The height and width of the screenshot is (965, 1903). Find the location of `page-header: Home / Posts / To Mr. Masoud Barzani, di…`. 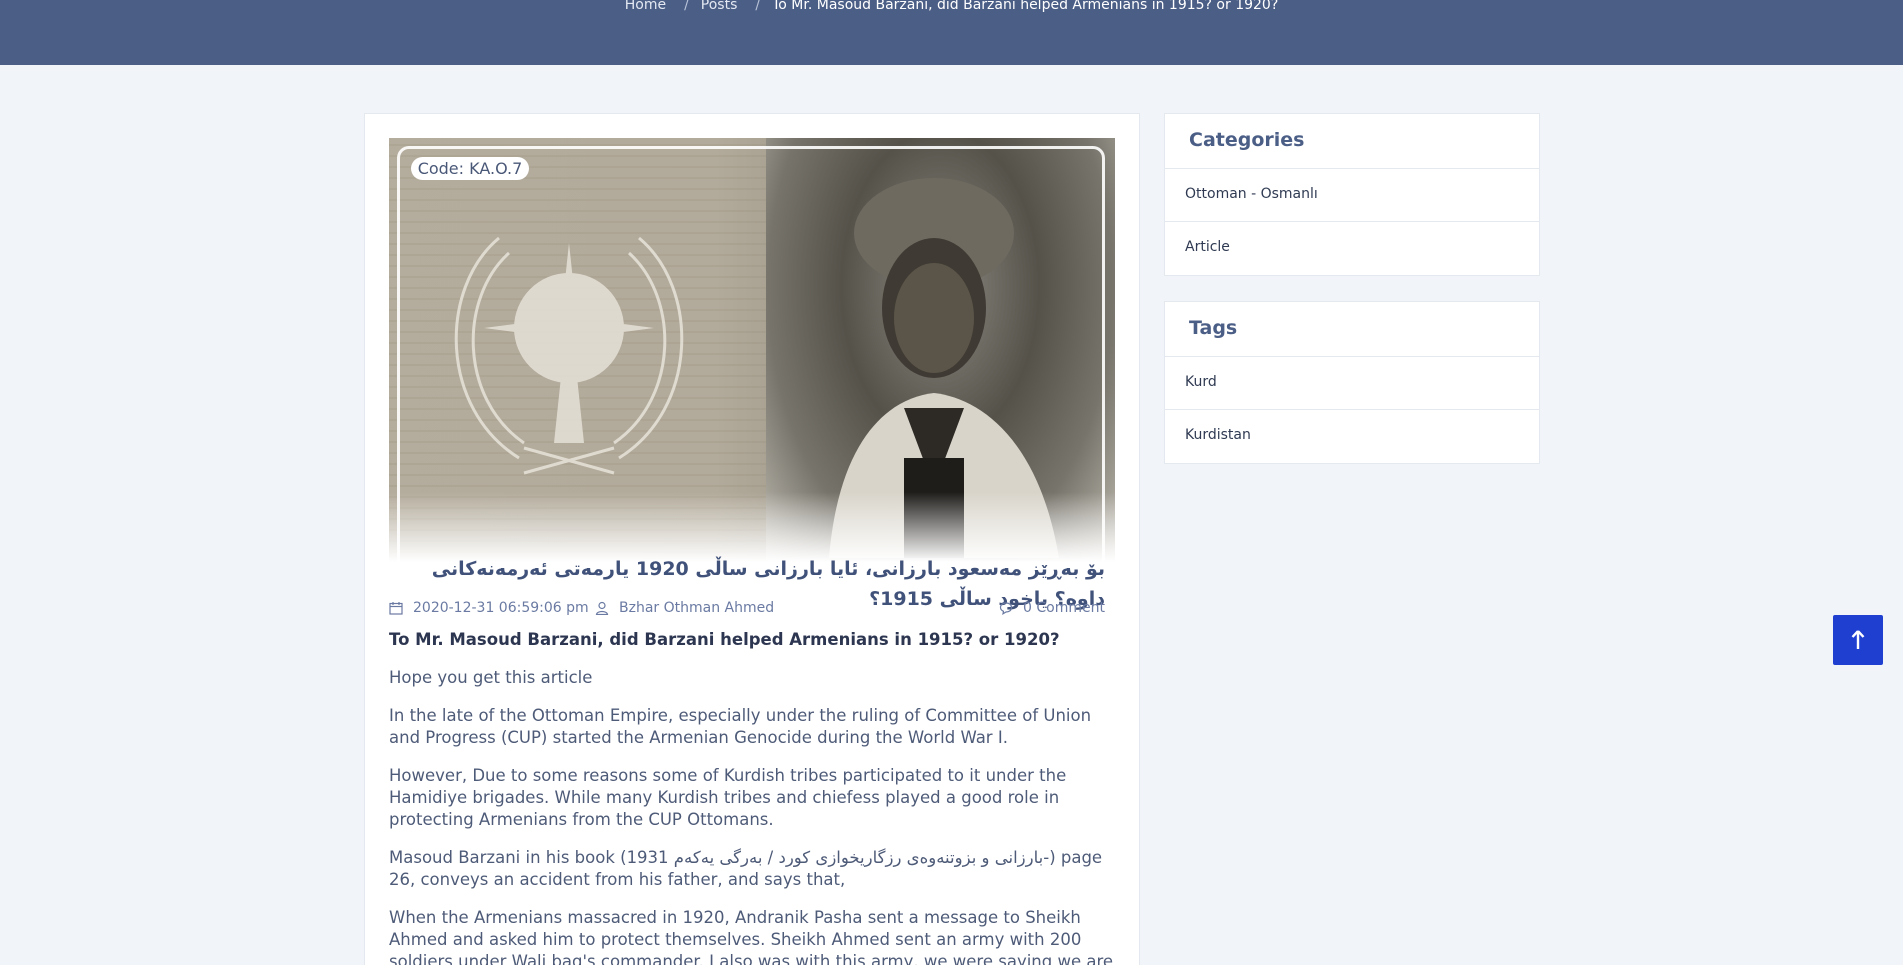

page-header: Home / Posts / To Mr. Masoud Barzani, di… is located at coordinates (951, 32).